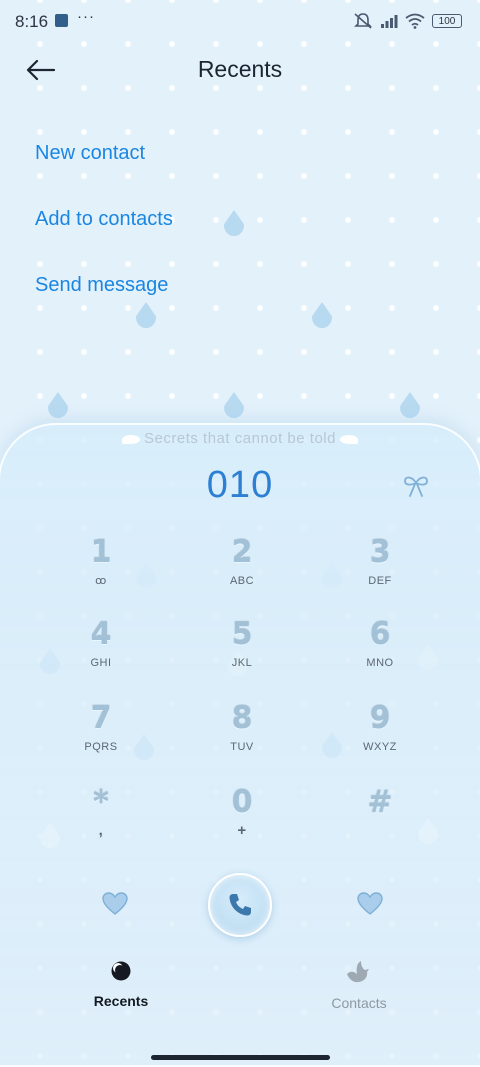 This screenshot has height=1067, width=480. Describe the element at coordinates (242, 802) in the screenshot. I see `key-digit: 0` at that location.